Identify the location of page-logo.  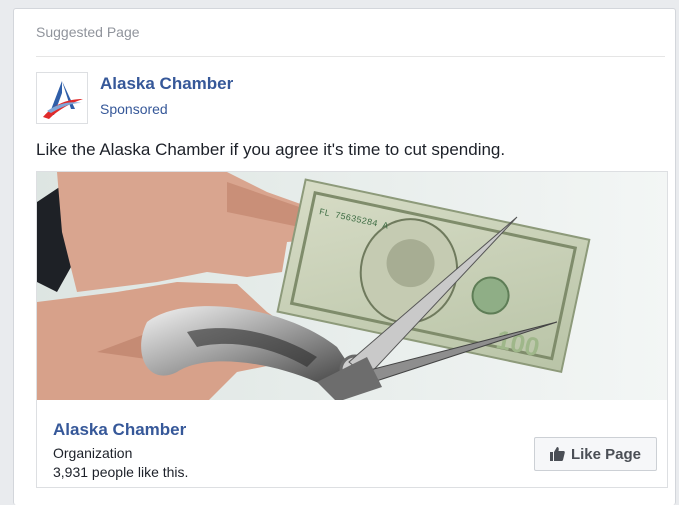
(62, 98).